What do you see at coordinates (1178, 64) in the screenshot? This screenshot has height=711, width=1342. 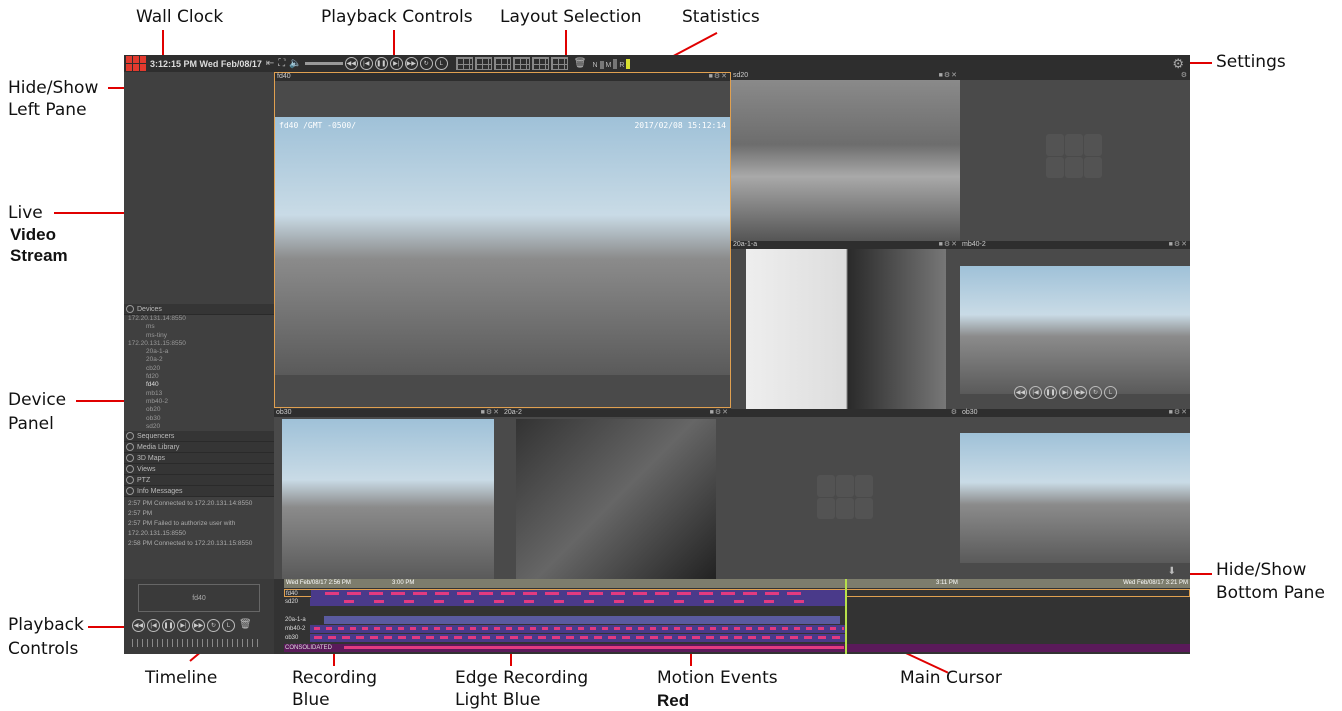 I see `settings-gear-icon: ⚙` at bounding box center [1178, 64].